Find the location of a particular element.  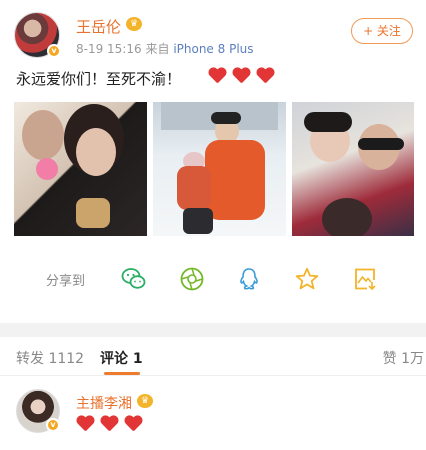

share-label: 分享到 is located at coordinates (66, 281).